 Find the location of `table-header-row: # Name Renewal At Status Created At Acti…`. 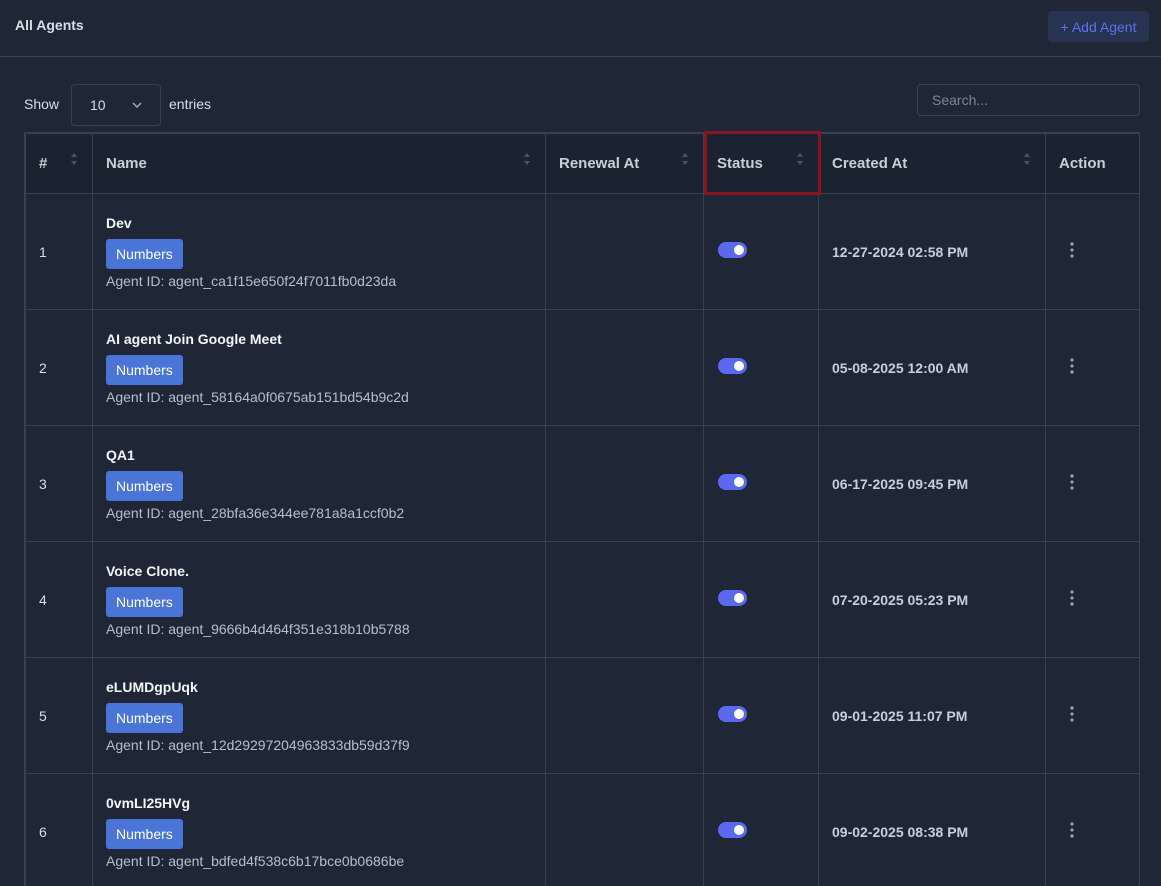

table-header-row: # Name Renewal At Status Created At Acti… is located at coordinates (582, 163).